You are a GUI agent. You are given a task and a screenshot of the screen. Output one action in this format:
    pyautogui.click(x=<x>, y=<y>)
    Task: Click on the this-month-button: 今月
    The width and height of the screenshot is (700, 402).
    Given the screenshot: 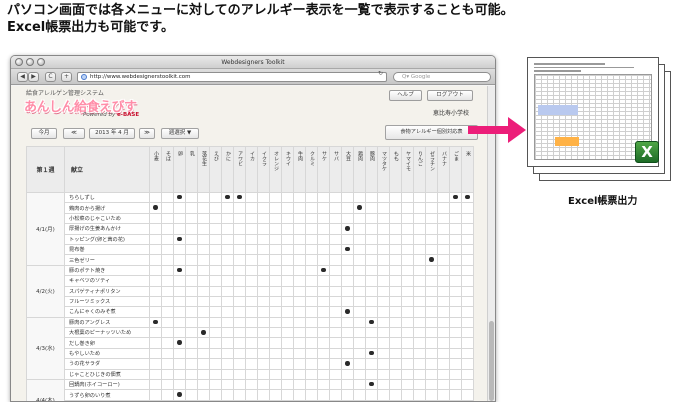 What is the action you would take?
    pyautogui.click(x=44, y=133)
    